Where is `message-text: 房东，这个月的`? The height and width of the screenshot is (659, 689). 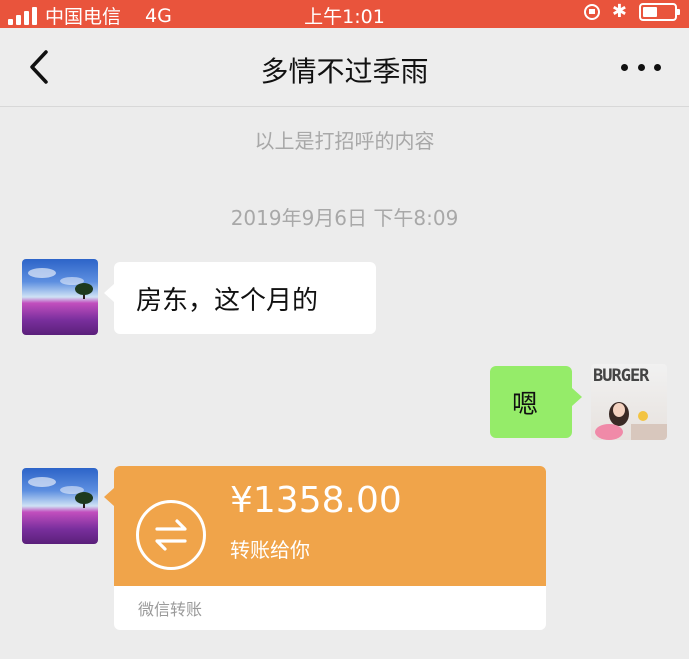
message-text: 房东，这个月的 is located at coordinates (227, 301).